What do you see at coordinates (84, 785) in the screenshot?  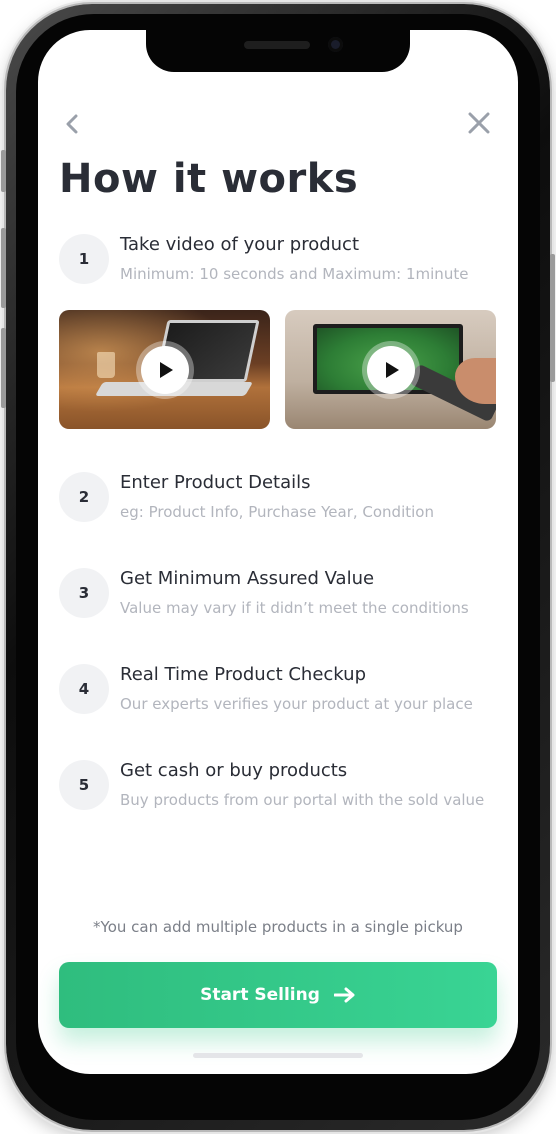 I see `step-number-badge: 5` at bounding box center [84, 785].